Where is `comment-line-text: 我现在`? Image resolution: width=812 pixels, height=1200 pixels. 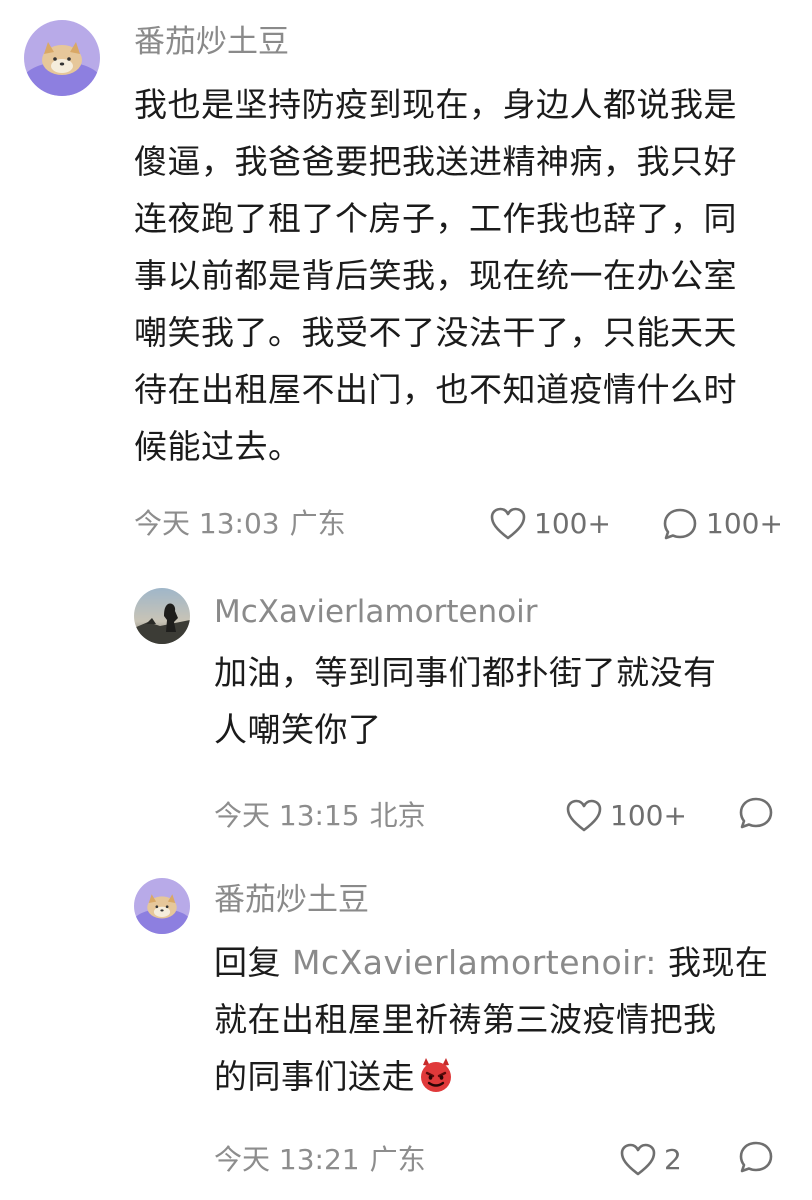 comment-line-text: 我现在 is located at coordinates (718, 962).